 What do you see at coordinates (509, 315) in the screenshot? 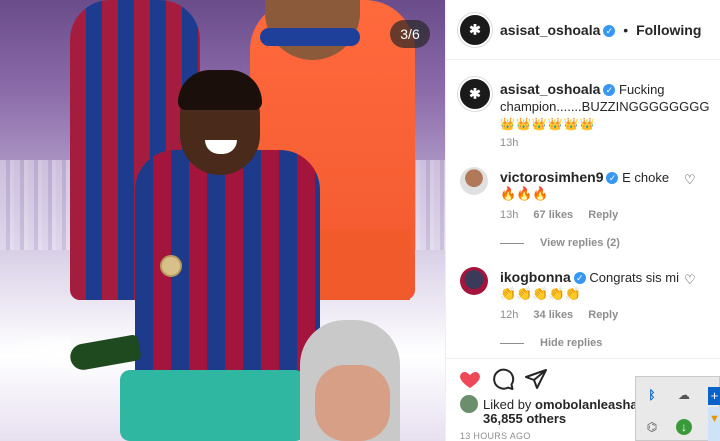
I see `comment-time: 12h` at bounding box center [509, 315].